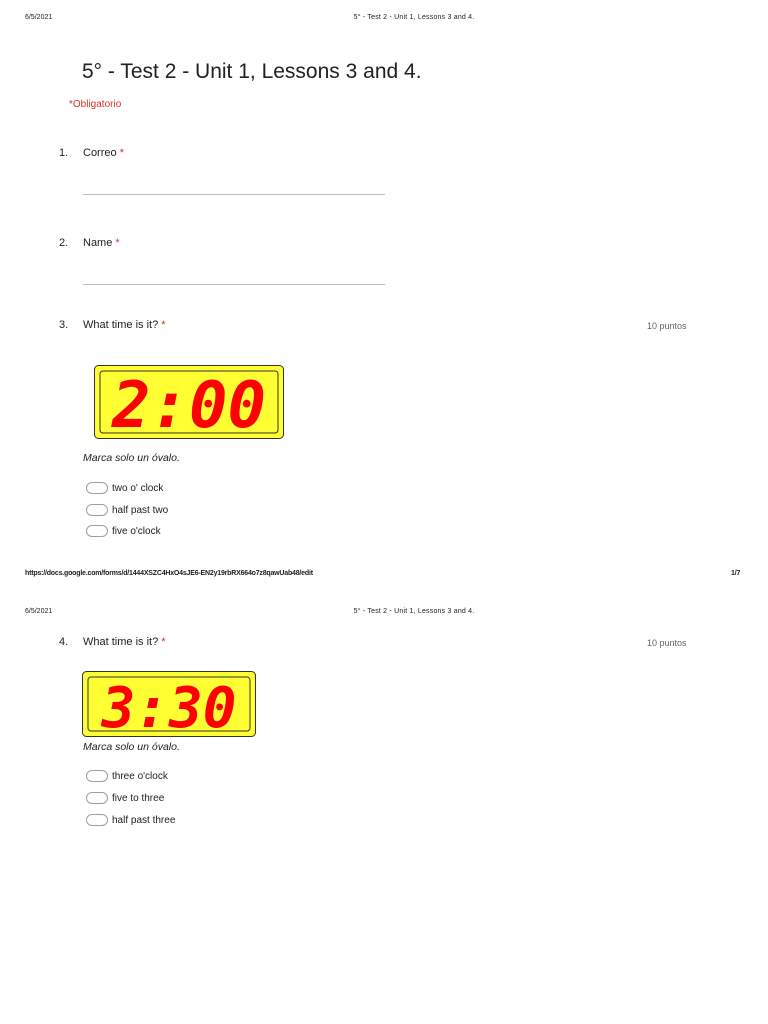 The image size is (768, 1024). What do you see at coordinates (100, 153) in the screenshot?
I see `question-label: Correo` at bounding box center [100, 153].